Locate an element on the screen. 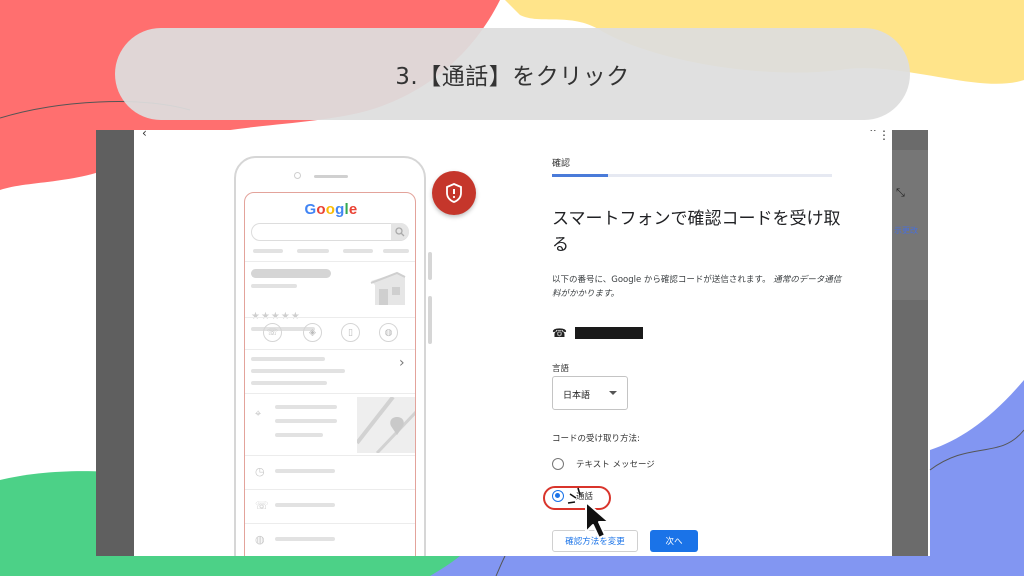 The image size is (1024, 576). radio-option-text-message: テキスト メッセージ is located at coordinates (603, 464).